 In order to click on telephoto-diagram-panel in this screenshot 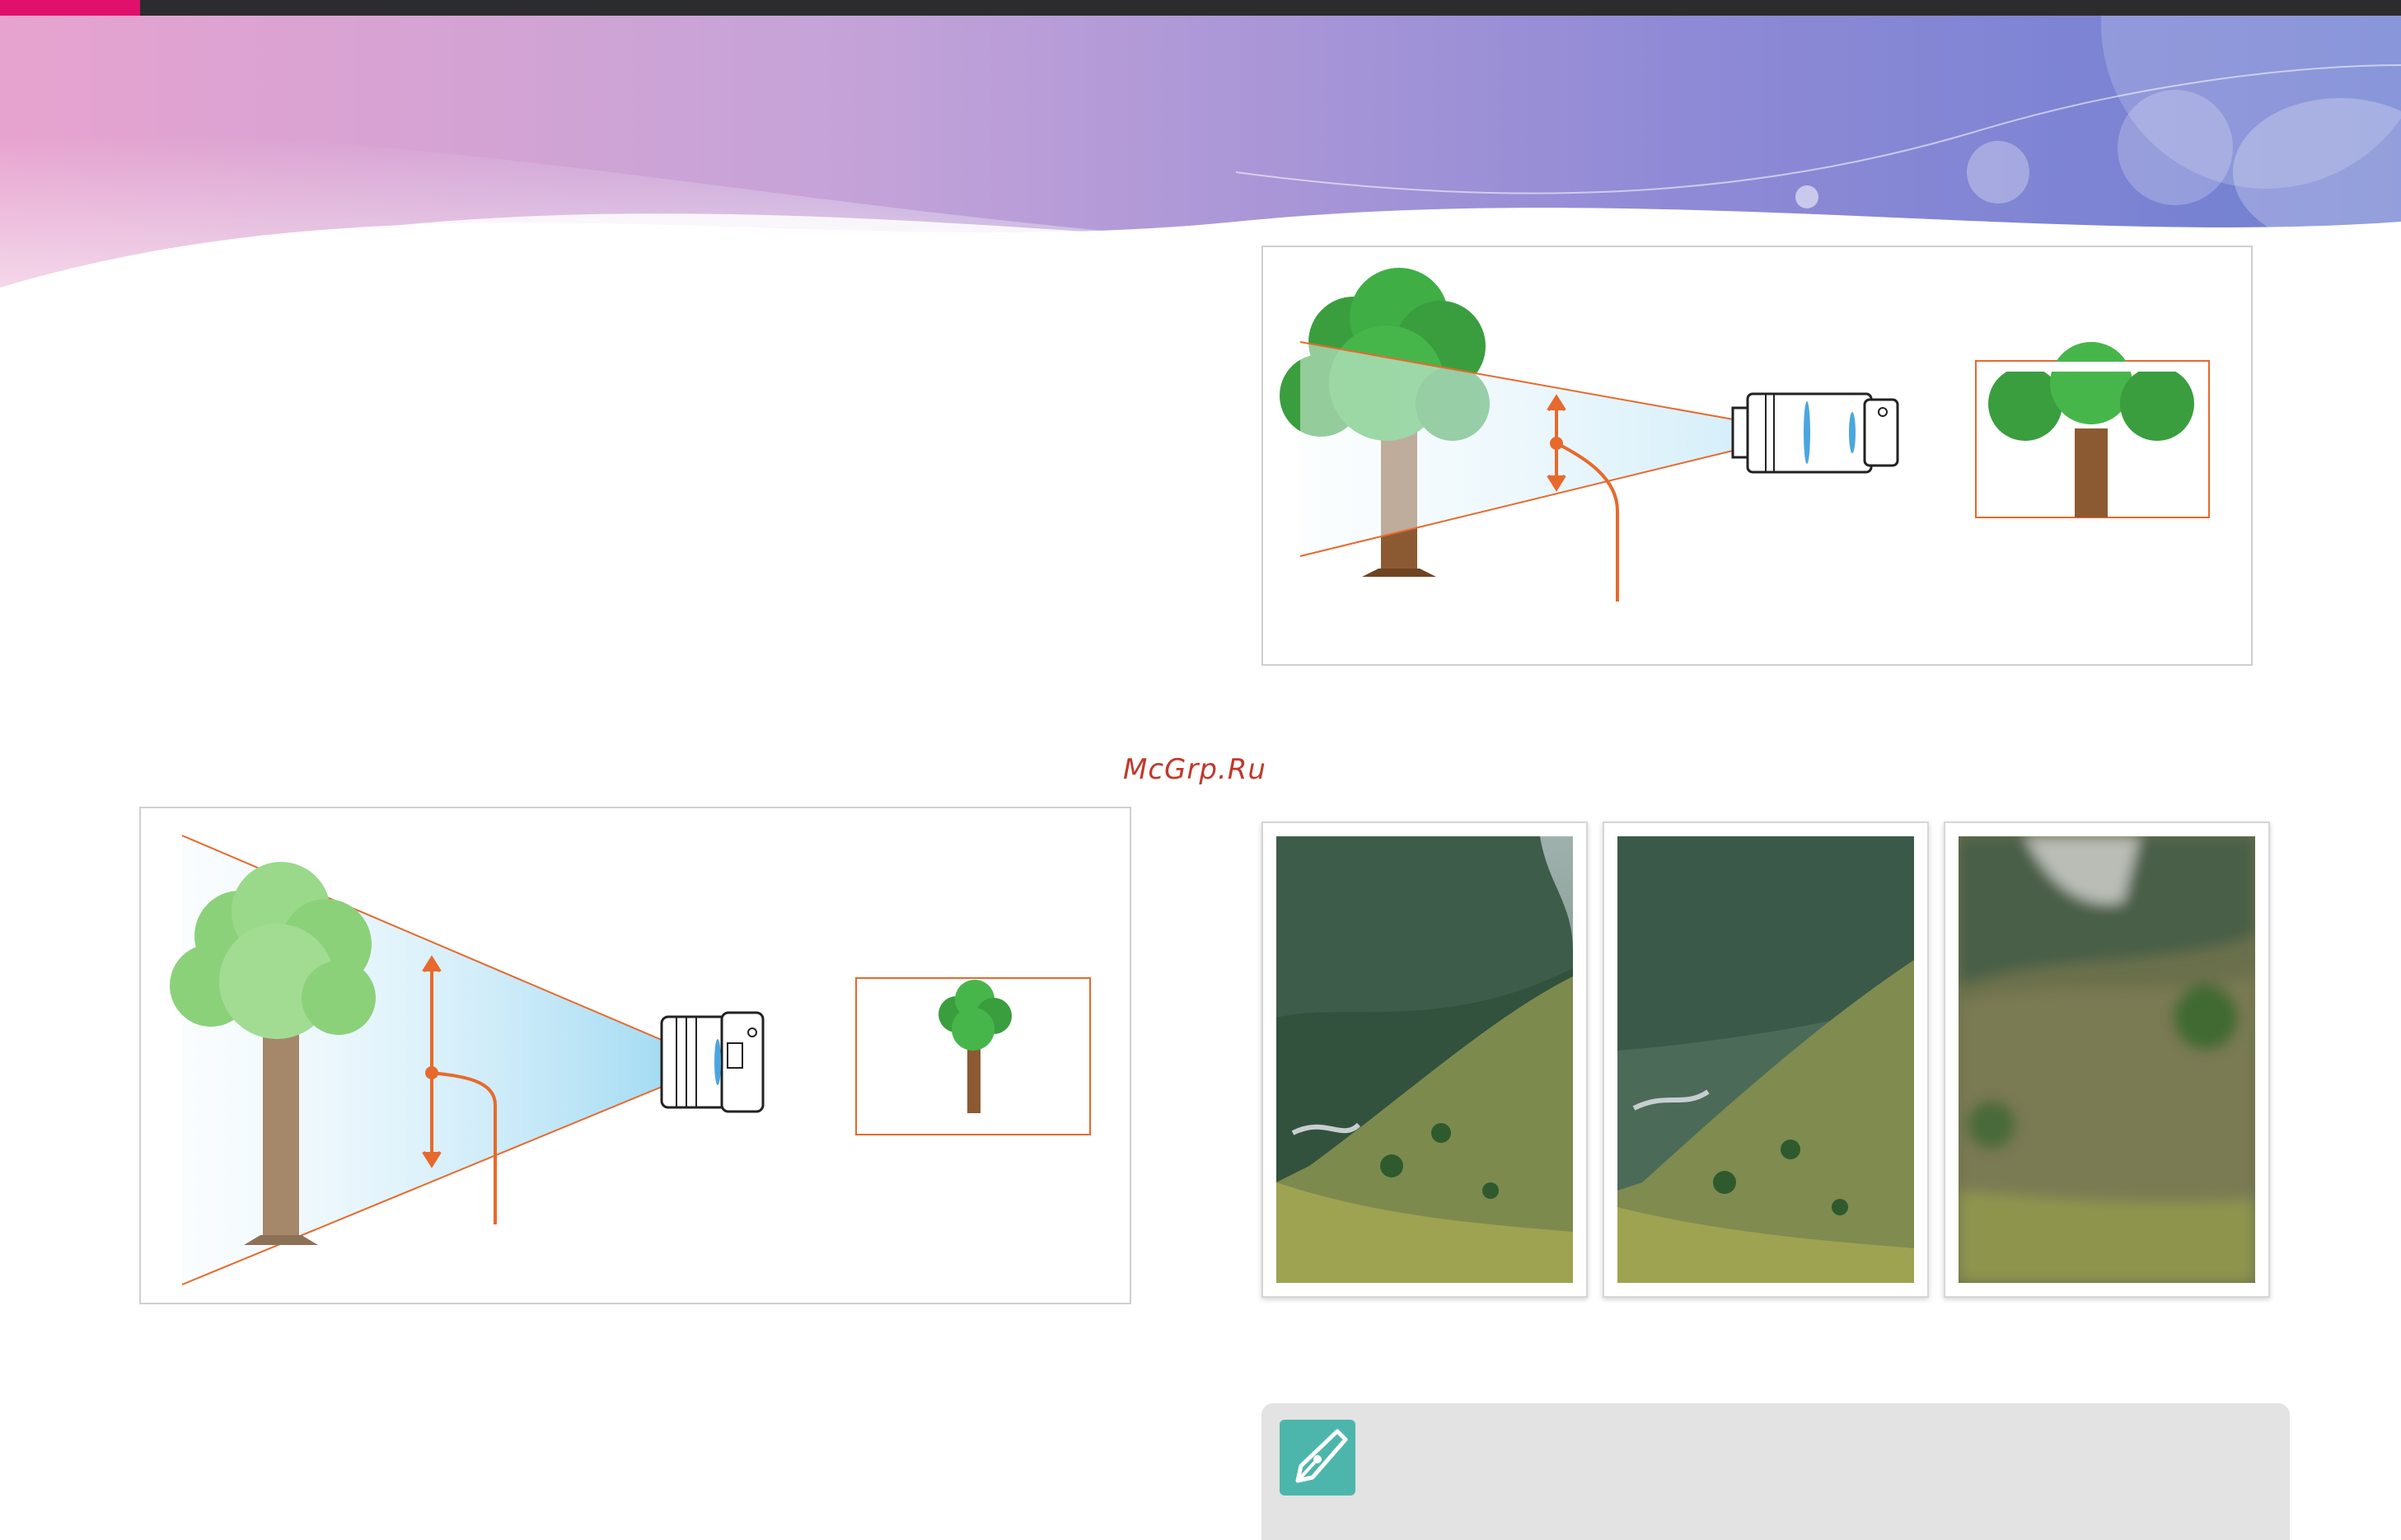, I will do `click(1757, 456)`.